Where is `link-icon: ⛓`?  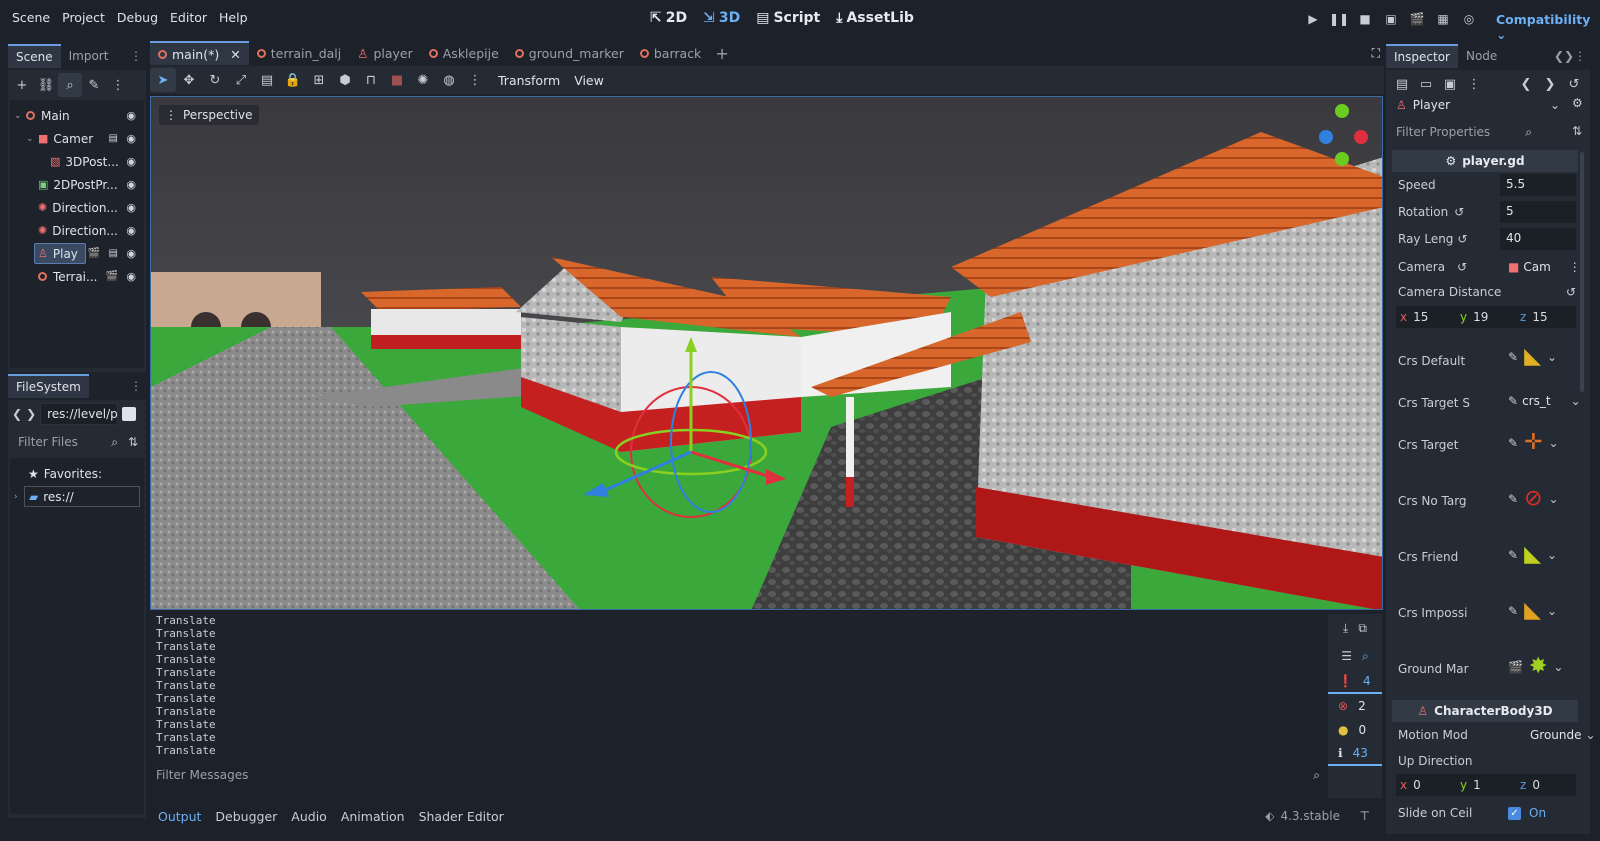 link-icon: ⛓ is located at coordinates (46, 85).